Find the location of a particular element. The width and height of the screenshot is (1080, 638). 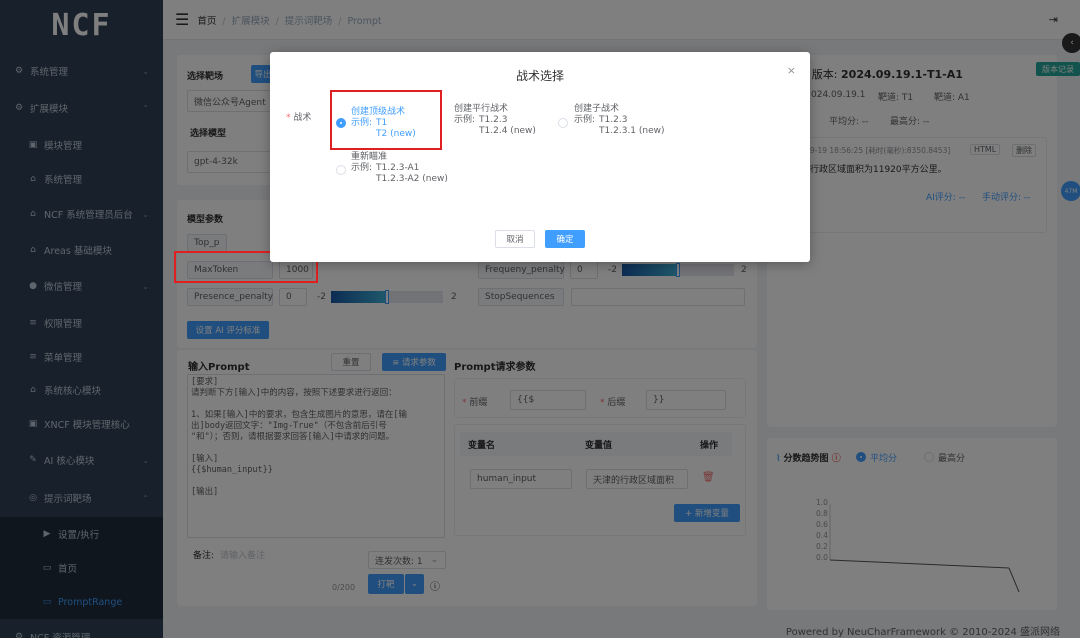

opt3-example: 示例: T1.2.3 T1.2.3.1 (new) is located at coordinates (619, 125).